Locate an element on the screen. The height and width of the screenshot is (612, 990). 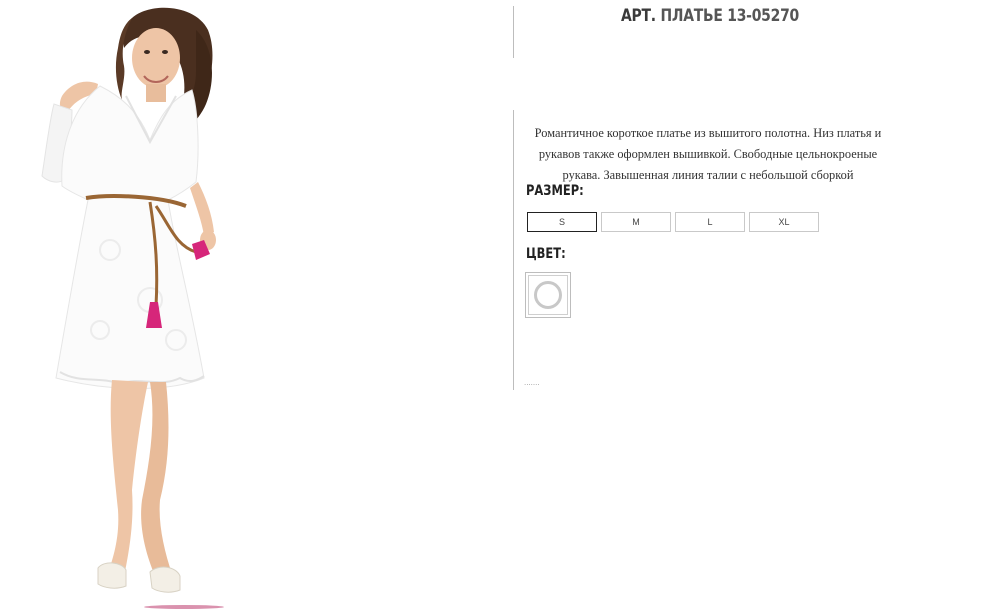
size-option-xl: XL is located at coordinates (784, 222).